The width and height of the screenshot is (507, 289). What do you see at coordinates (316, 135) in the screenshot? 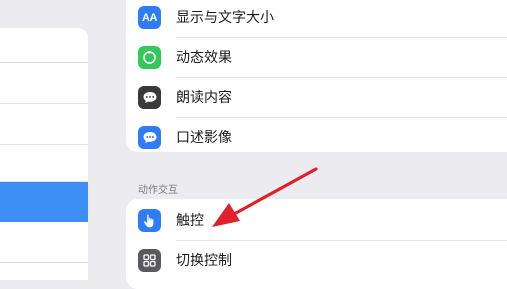
I see `row-audio-descriptions: 口述影像` at bounding box center [316, 135].